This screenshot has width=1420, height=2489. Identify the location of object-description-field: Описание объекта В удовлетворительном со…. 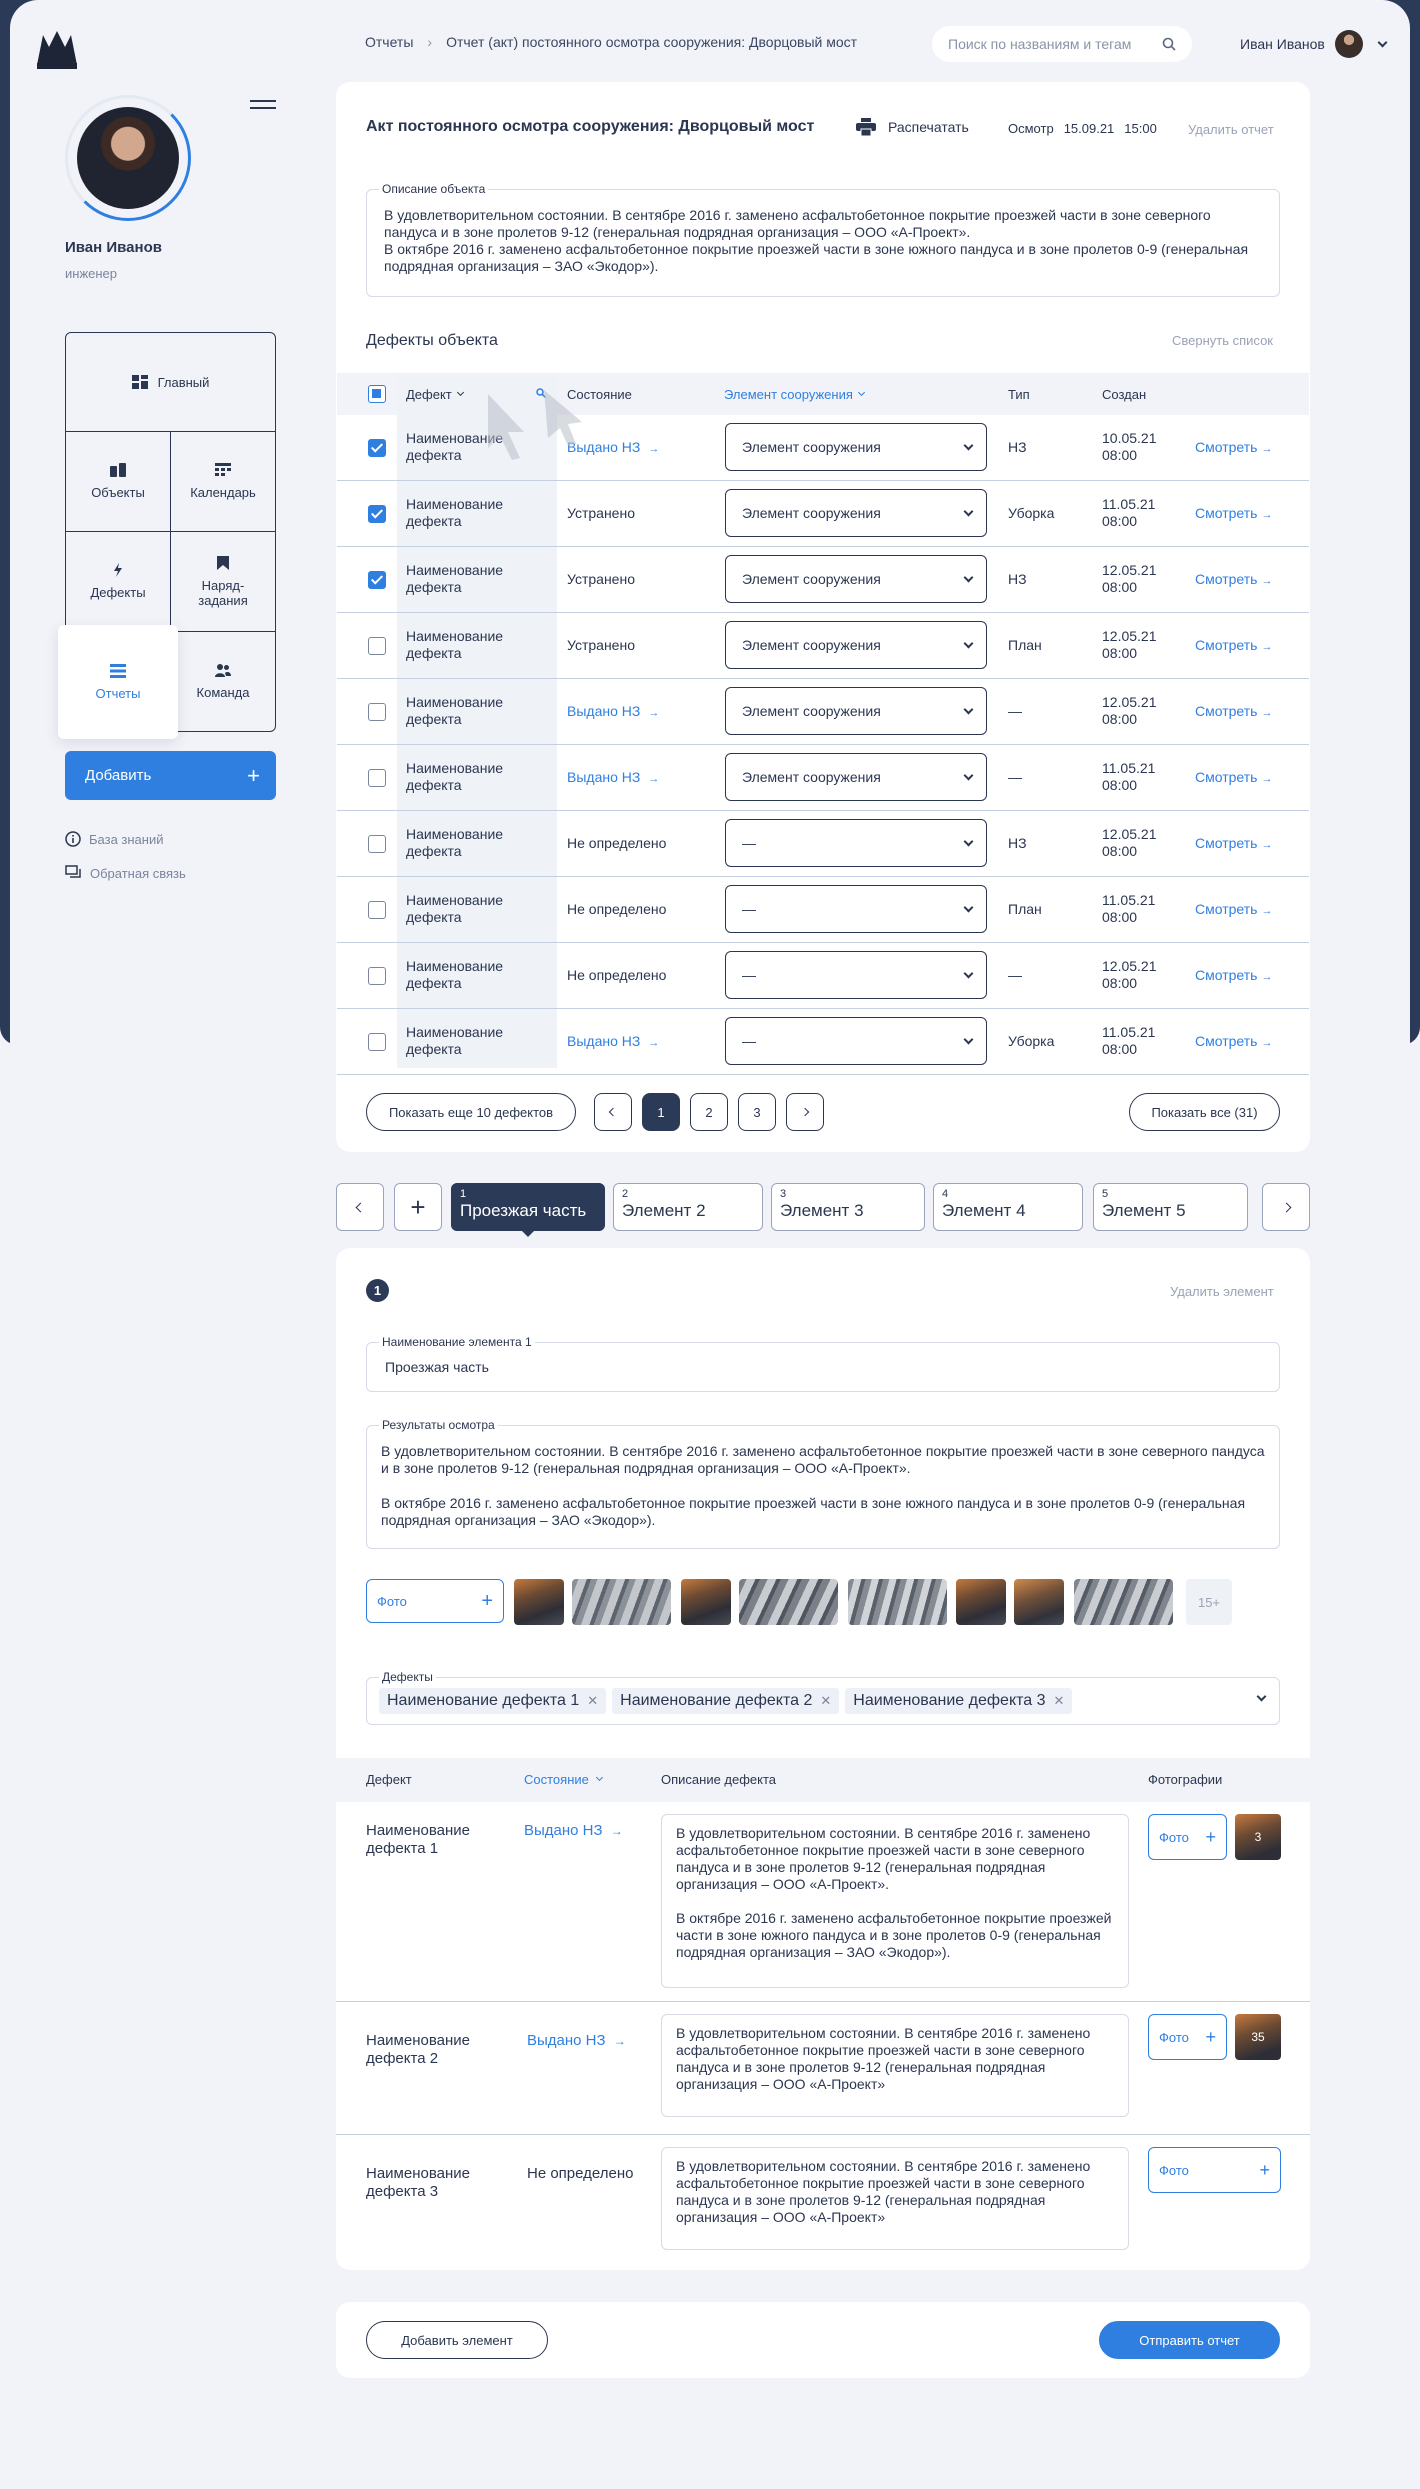
(823, 239).